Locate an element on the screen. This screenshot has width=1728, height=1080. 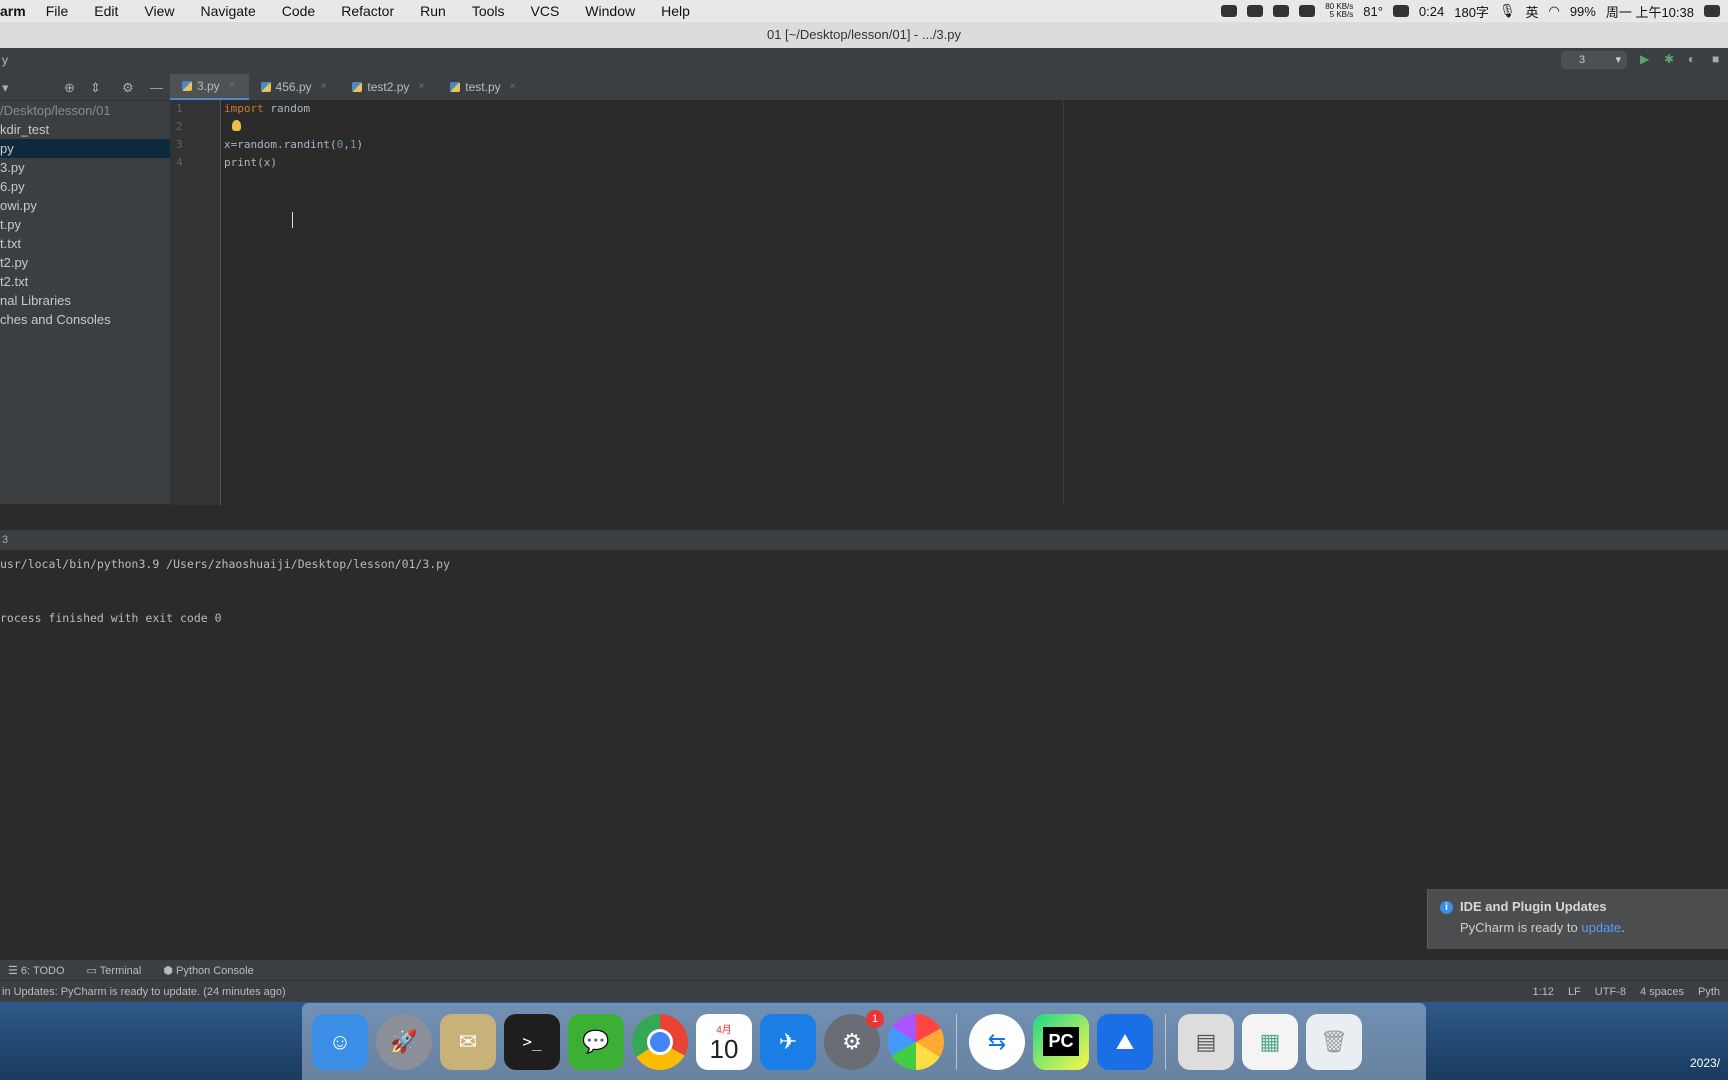
todo-tool-button: ☰ 6: TODO is located at coordinates (36, 970).